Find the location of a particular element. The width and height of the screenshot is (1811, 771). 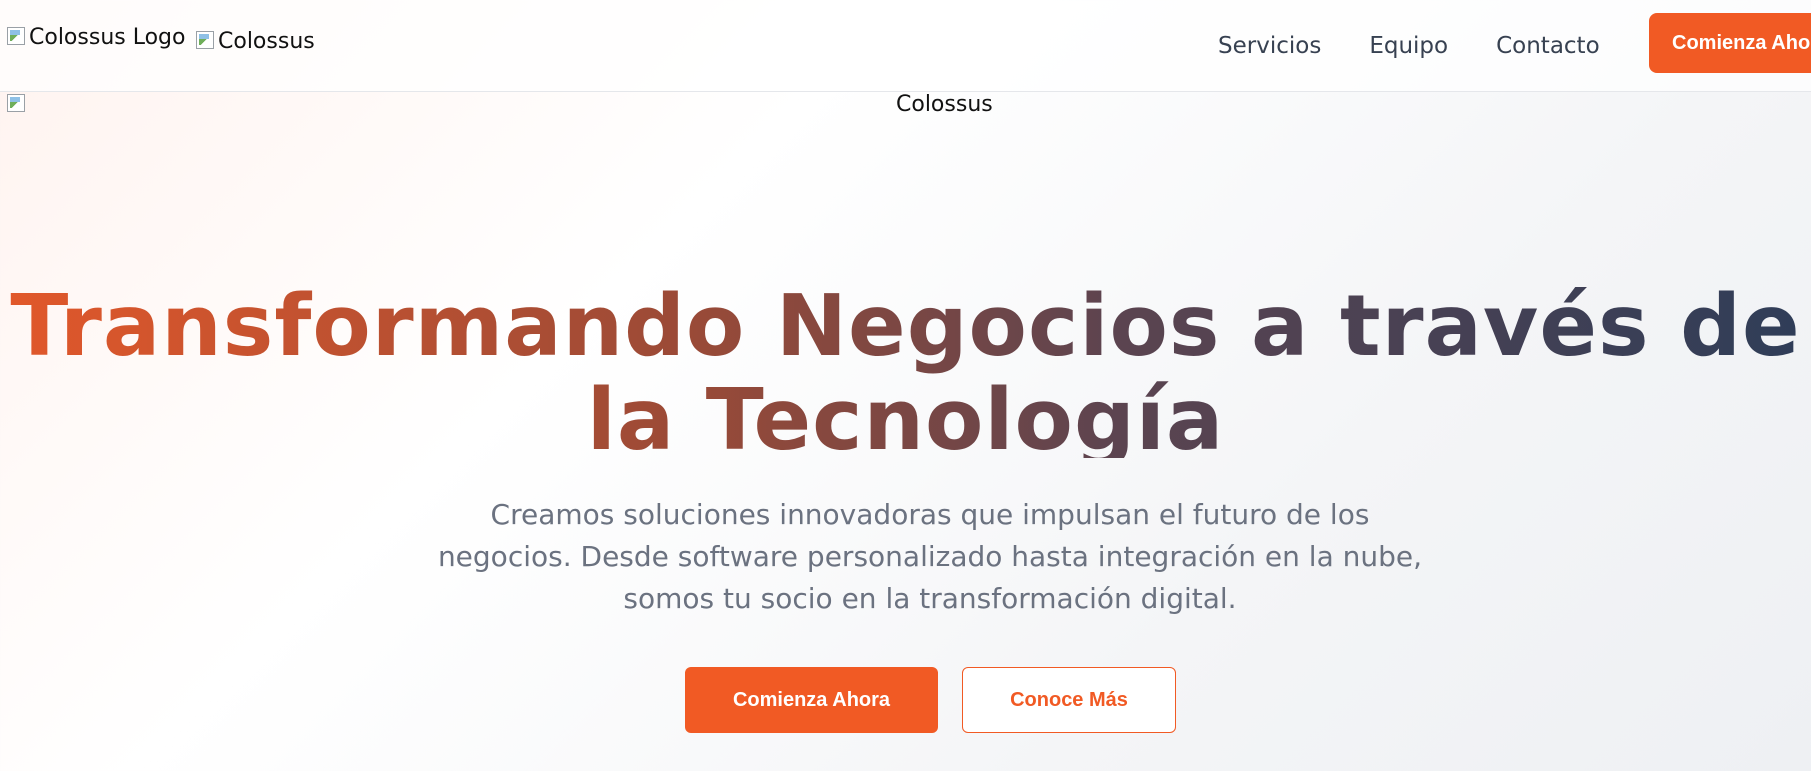

nav-link-servicios: Servicios is located at coordinates (1269, 46).